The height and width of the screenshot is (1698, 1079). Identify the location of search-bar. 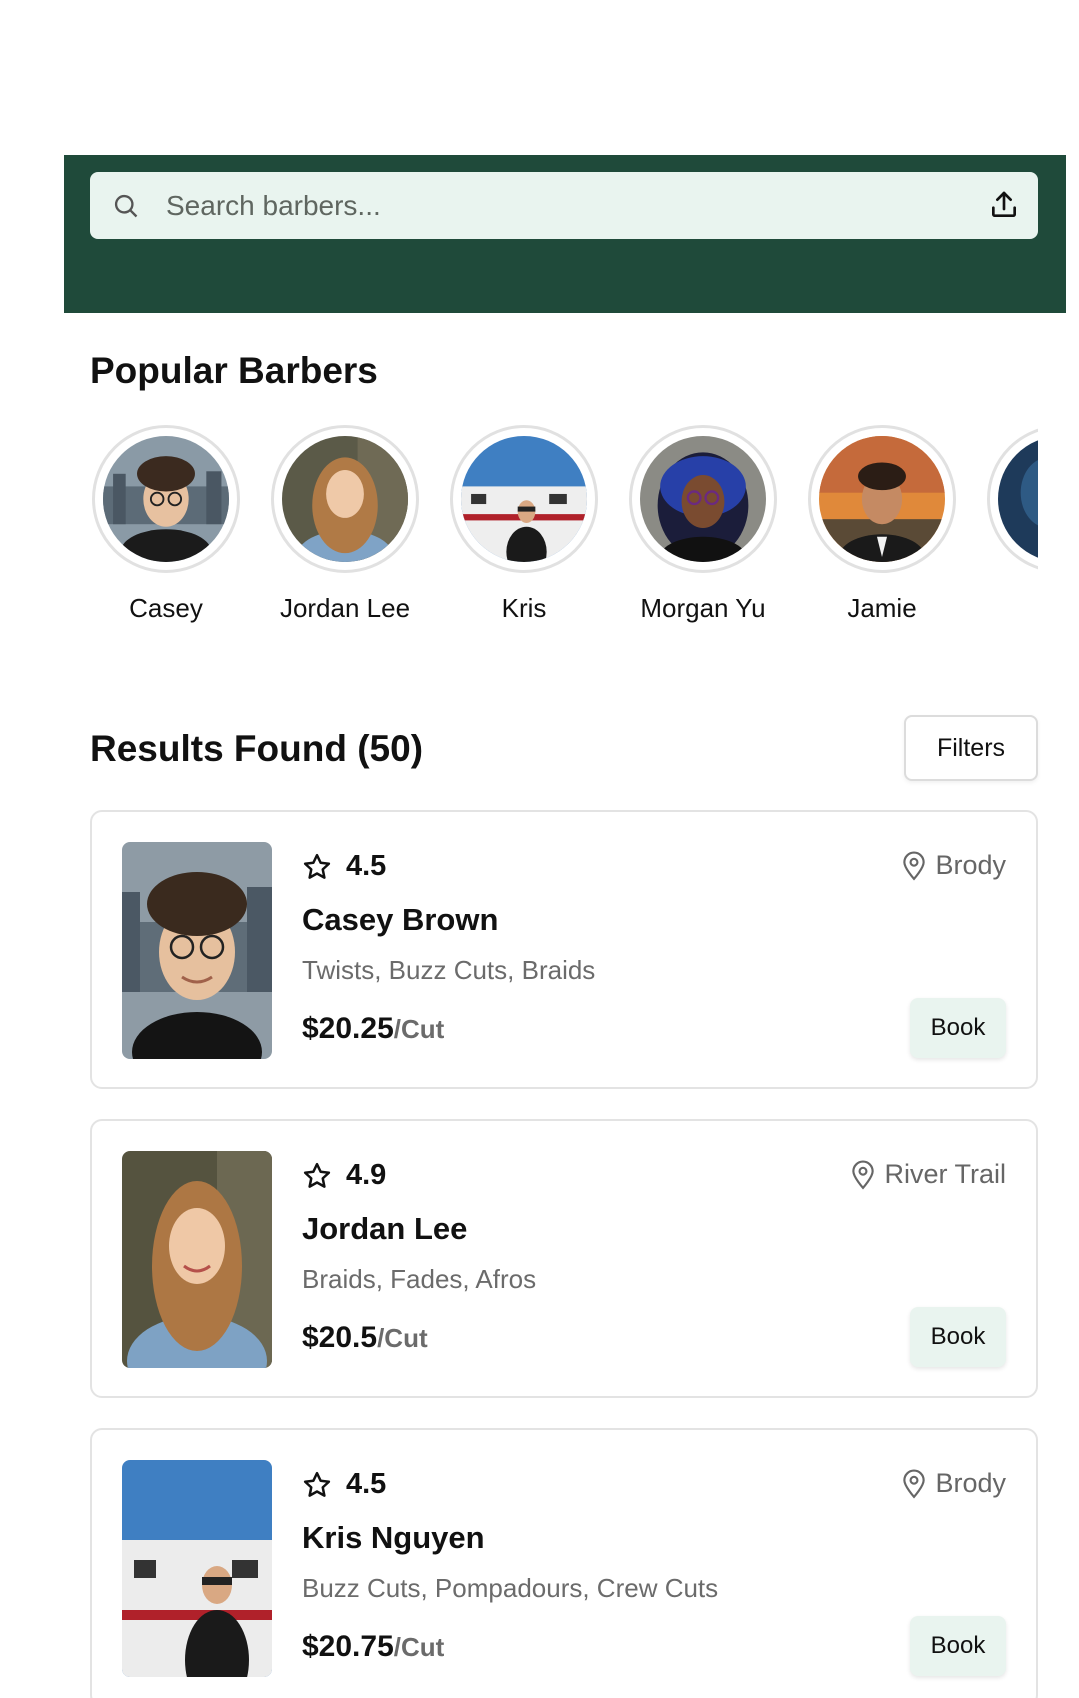
(564, 205).